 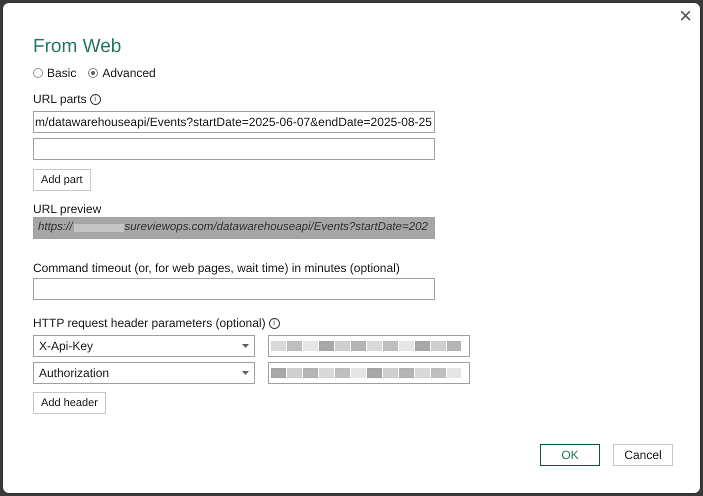 I want to click on redacted-text, so click(x=99, y=228).